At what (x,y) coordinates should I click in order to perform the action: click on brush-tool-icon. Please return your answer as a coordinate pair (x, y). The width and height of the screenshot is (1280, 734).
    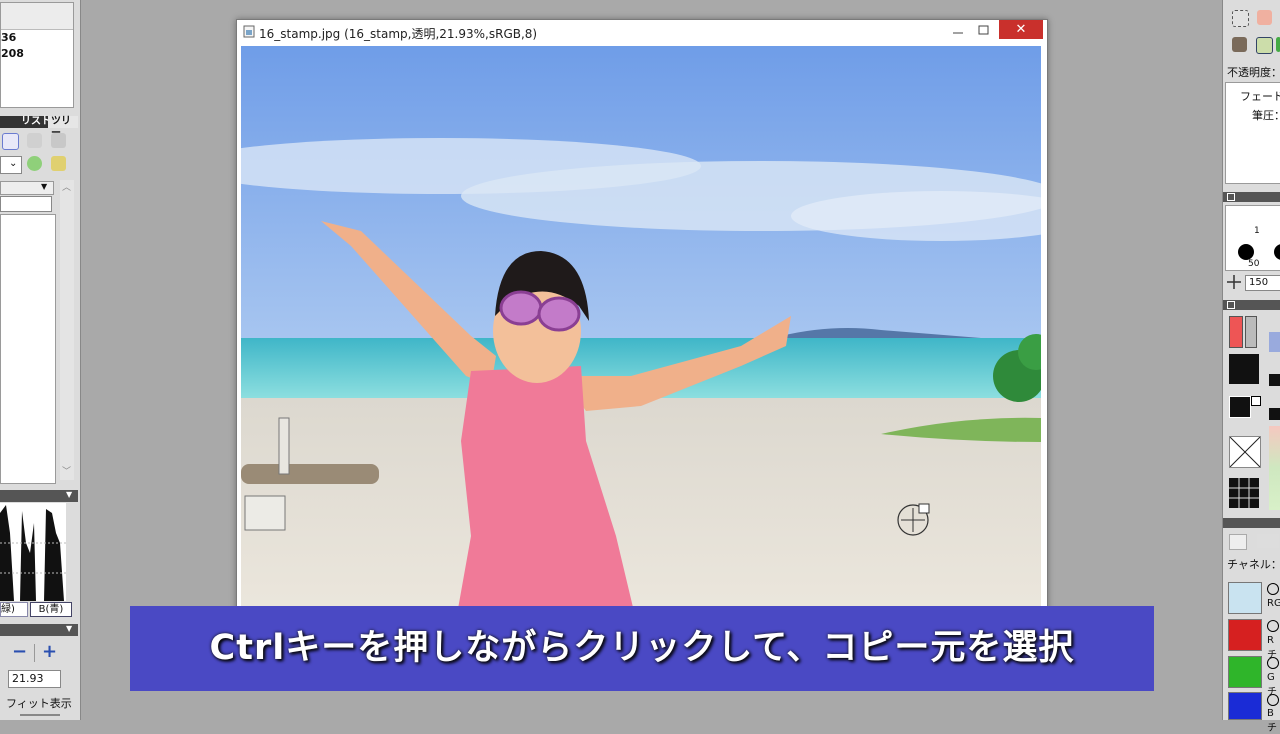
    Looking at the image, I should click on (1264, 17).